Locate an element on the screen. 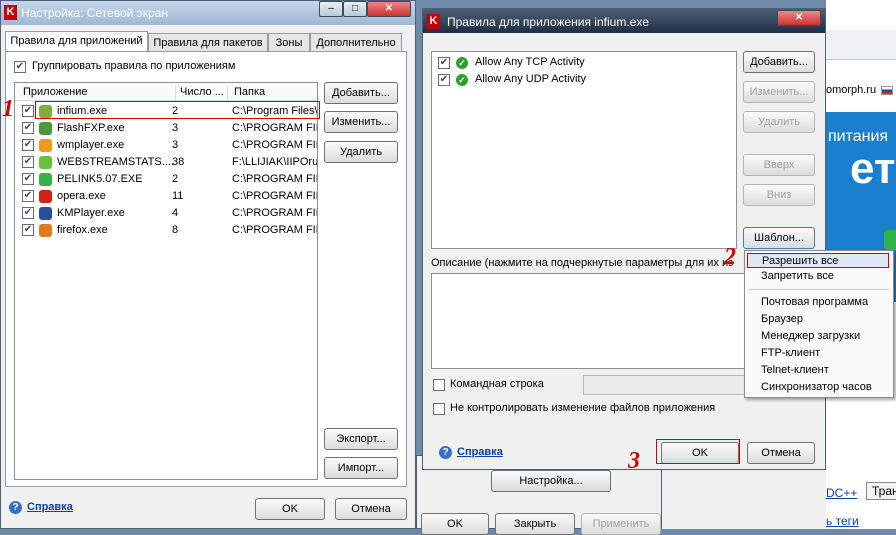  group-rules-checkbox: ✔ is located at coordinates (20, 67).